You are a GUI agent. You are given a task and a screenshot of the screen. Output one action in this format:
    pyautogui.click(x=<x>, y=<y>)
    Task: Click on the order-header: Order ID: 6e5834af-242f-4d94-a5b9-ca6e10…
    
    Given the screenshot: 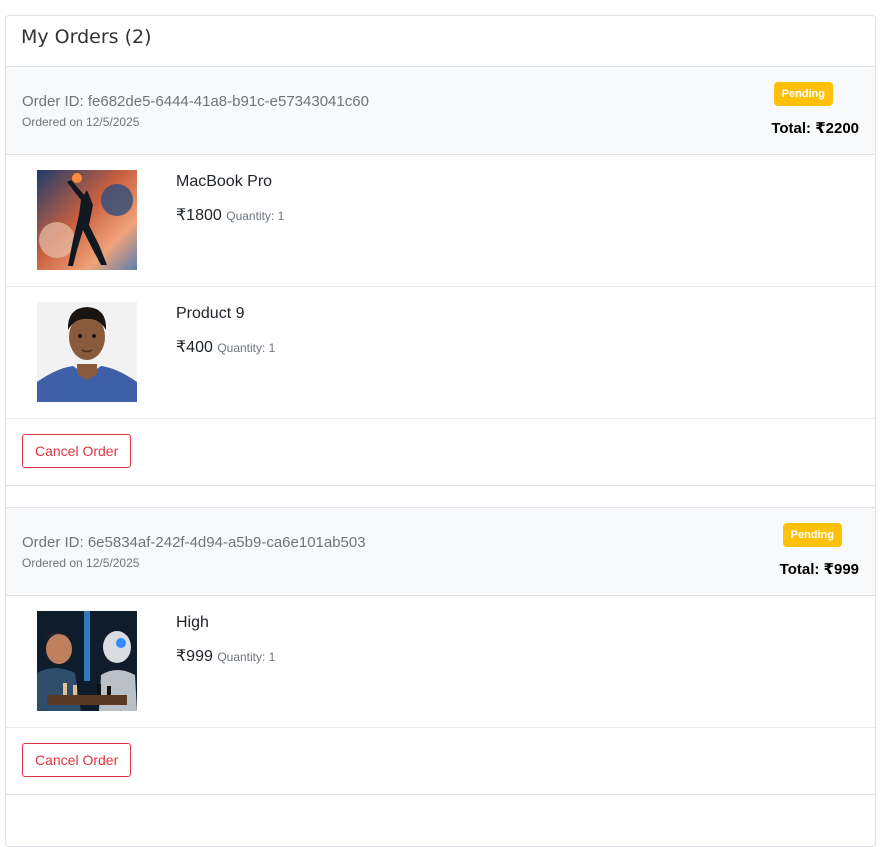 What is the action you would take?
    pyautogui.click(x=440, y=552)
    